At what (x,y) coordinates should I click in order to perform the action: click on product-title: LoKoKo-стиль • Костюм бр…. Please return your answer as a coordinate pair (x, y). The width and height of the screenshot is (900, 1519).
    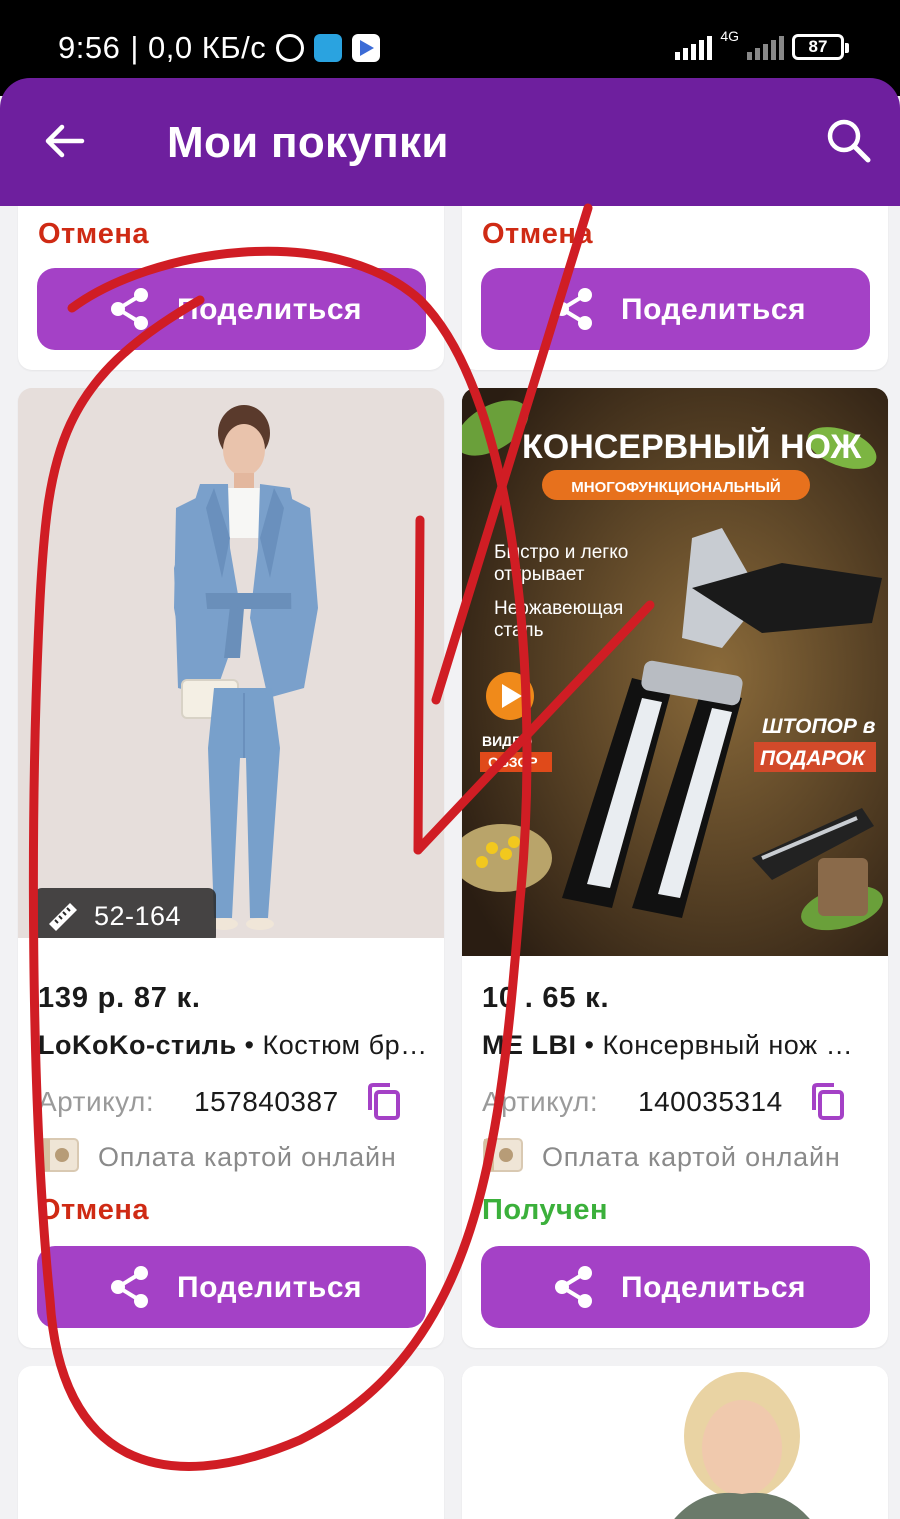
    Looking at the image, I should click on (234, 1045).